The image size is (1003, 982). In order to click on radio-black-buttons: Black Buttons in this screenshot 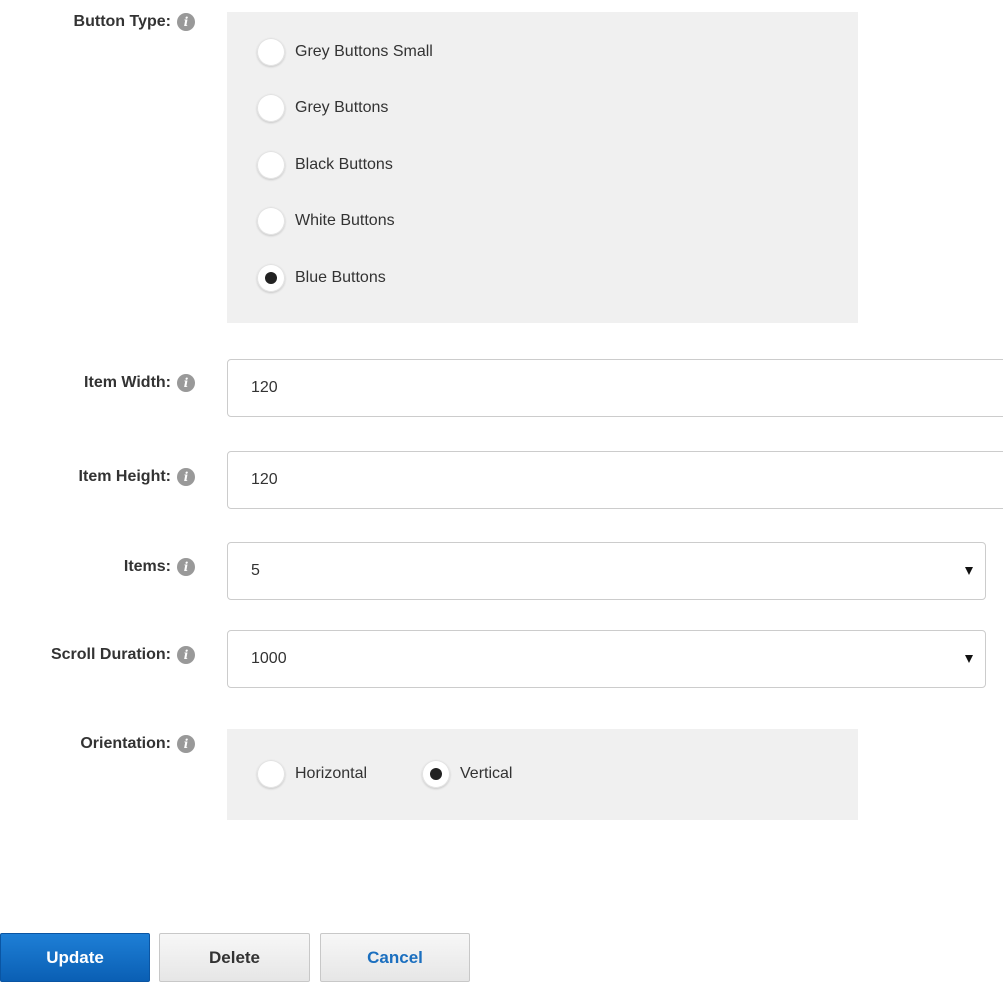, I will do `click(325, 165)`.